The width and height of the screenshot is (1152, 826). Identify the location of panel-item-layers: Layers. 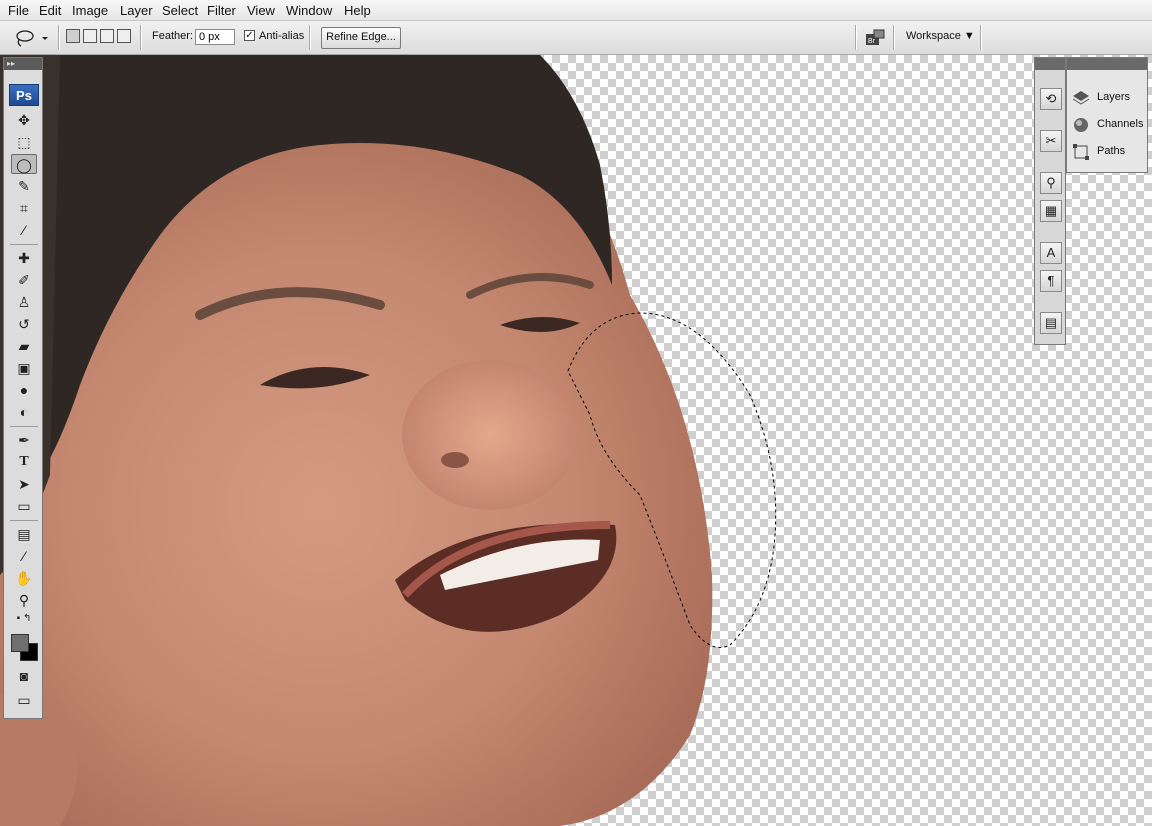
(1107, 98).